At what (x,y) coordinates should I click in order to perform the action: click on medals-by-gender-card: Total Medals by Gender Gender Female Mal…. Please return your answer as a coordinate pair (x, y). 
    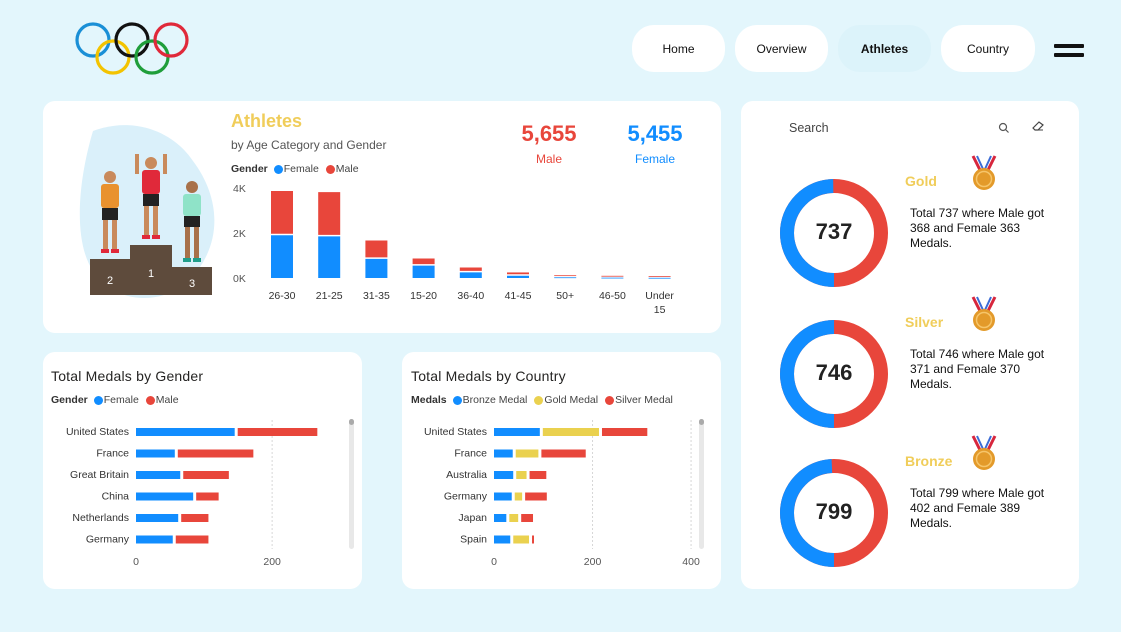
    Looking at the image, I should click on (202, 470).